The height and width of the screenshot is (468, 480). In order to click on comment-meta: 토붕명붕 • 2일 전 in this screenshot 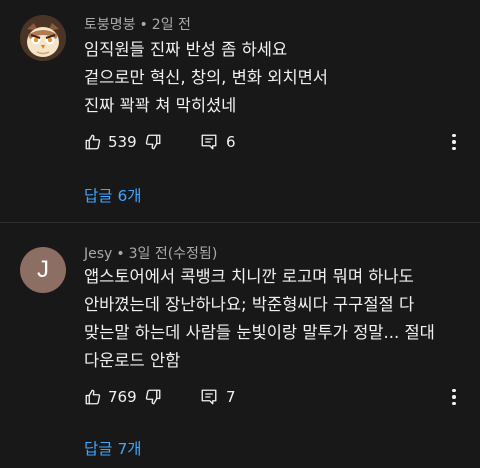, I will do `click(137, 24)`.